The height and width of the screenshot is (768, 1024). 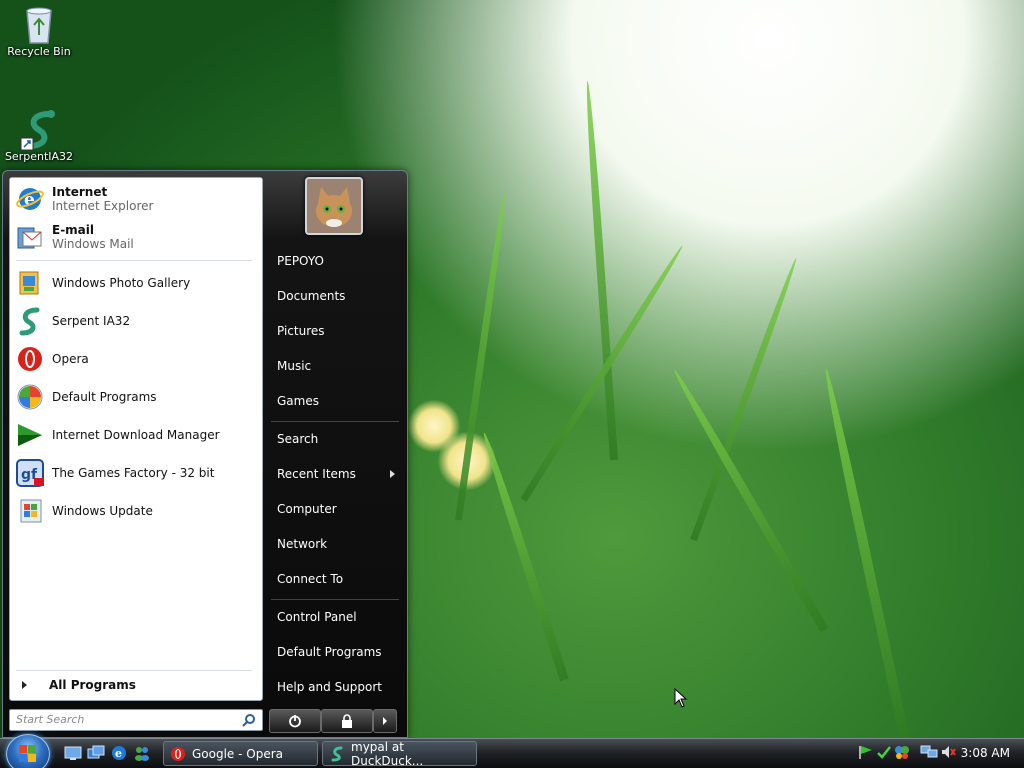 I want to click on cat-picture-icon, so click(x=334, y=206).